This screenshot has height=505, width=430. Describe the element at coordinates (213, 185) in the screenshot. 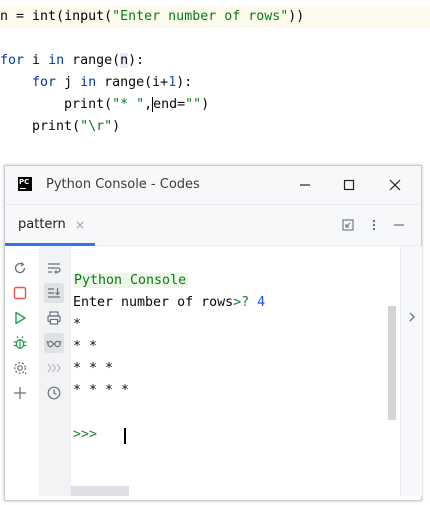

I see `window-titlebar: PC Python Console - Codes` at that location.